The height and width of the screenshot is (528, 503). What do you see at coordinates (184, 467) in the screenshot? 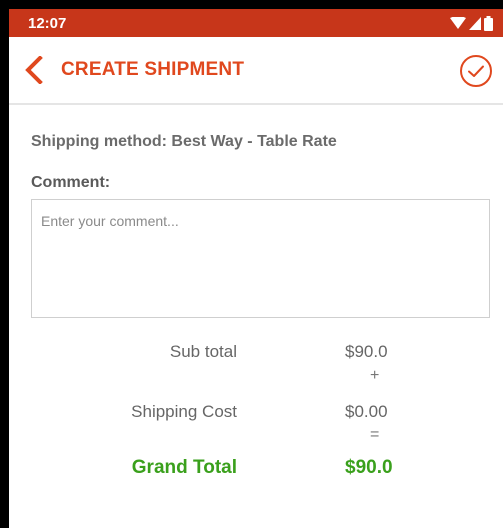
I see `grand-total-label: Grand Total` at bounding box center [184, 467].